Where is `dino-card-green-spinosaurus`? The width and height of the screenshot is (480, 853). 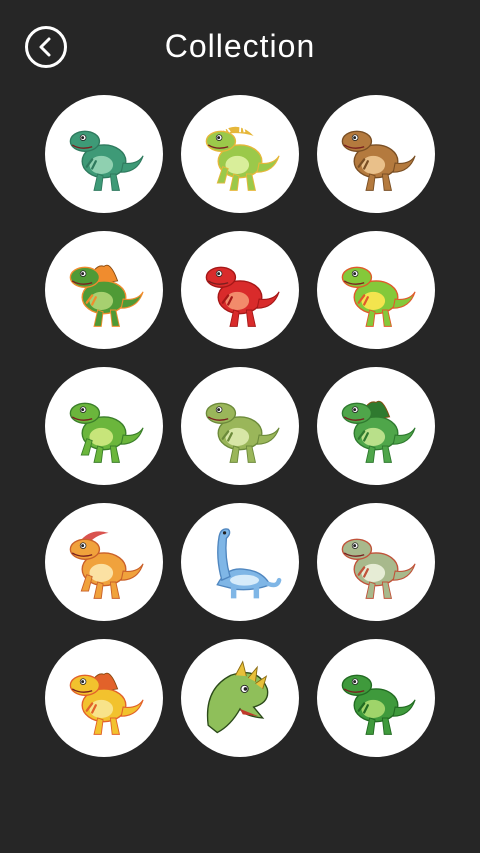 dino-card-green-spinosaurus is located at coordinates (104, 290).